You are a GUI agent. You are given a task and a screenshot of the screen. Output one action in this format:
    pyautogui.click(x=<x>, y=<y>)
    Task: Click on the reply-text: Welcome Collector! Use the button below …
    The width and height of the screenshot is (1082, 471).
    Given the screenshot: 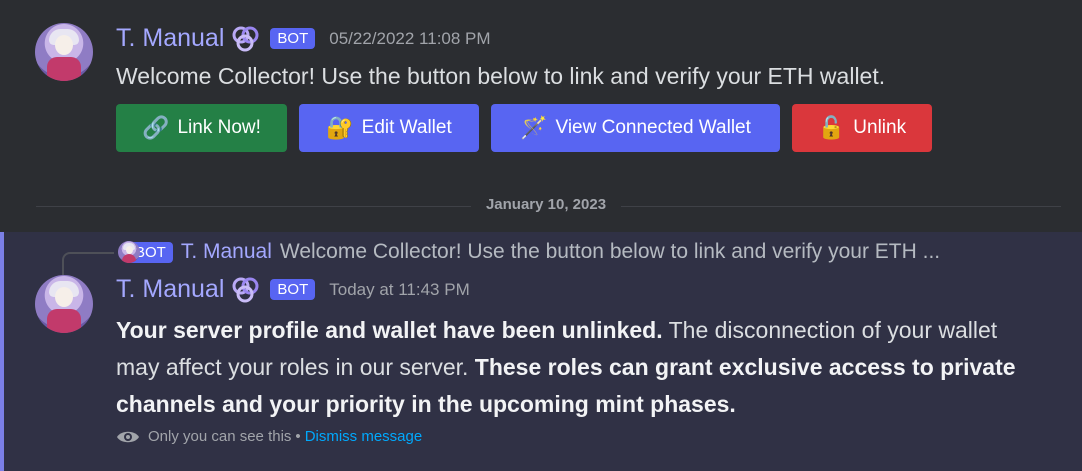 What is the action you would take?
    pyautogui.click(x=610, y=252)
    